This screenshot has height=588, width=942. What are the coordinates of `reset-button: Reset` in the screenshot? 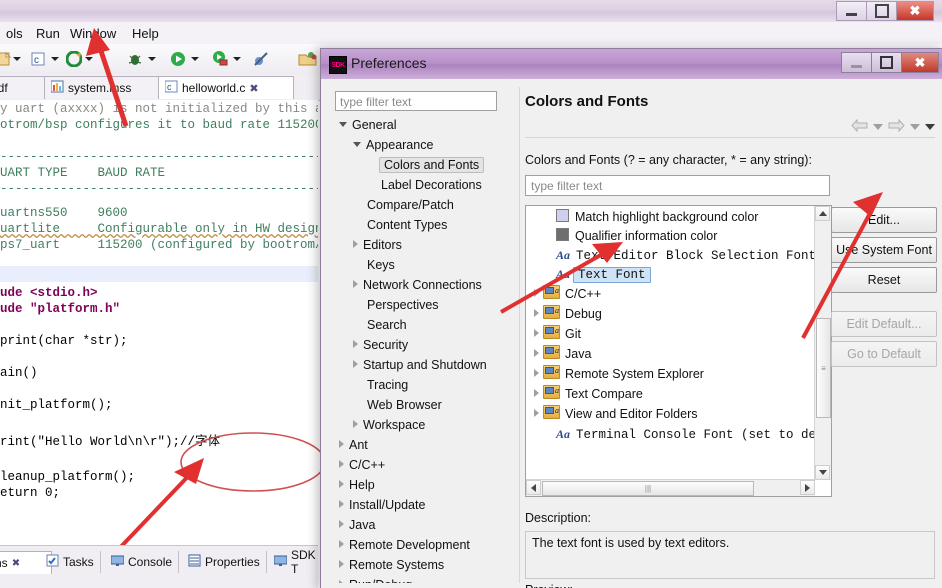 It's located at (884, 280).